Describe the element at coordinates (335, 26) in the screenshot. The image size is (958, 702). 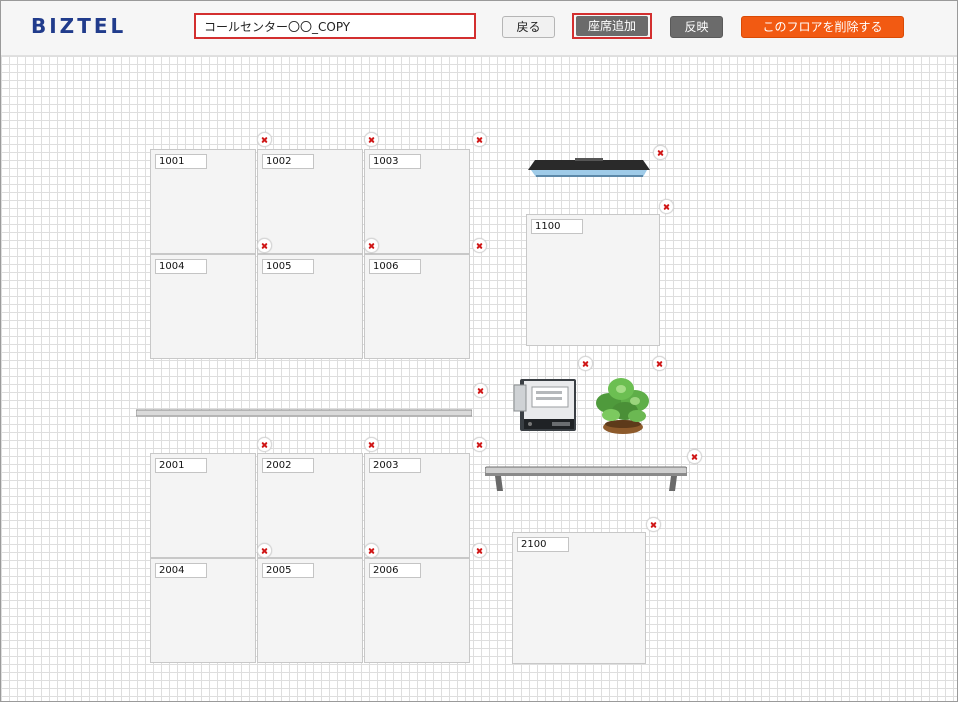
I see `floor-name-input` at that location.